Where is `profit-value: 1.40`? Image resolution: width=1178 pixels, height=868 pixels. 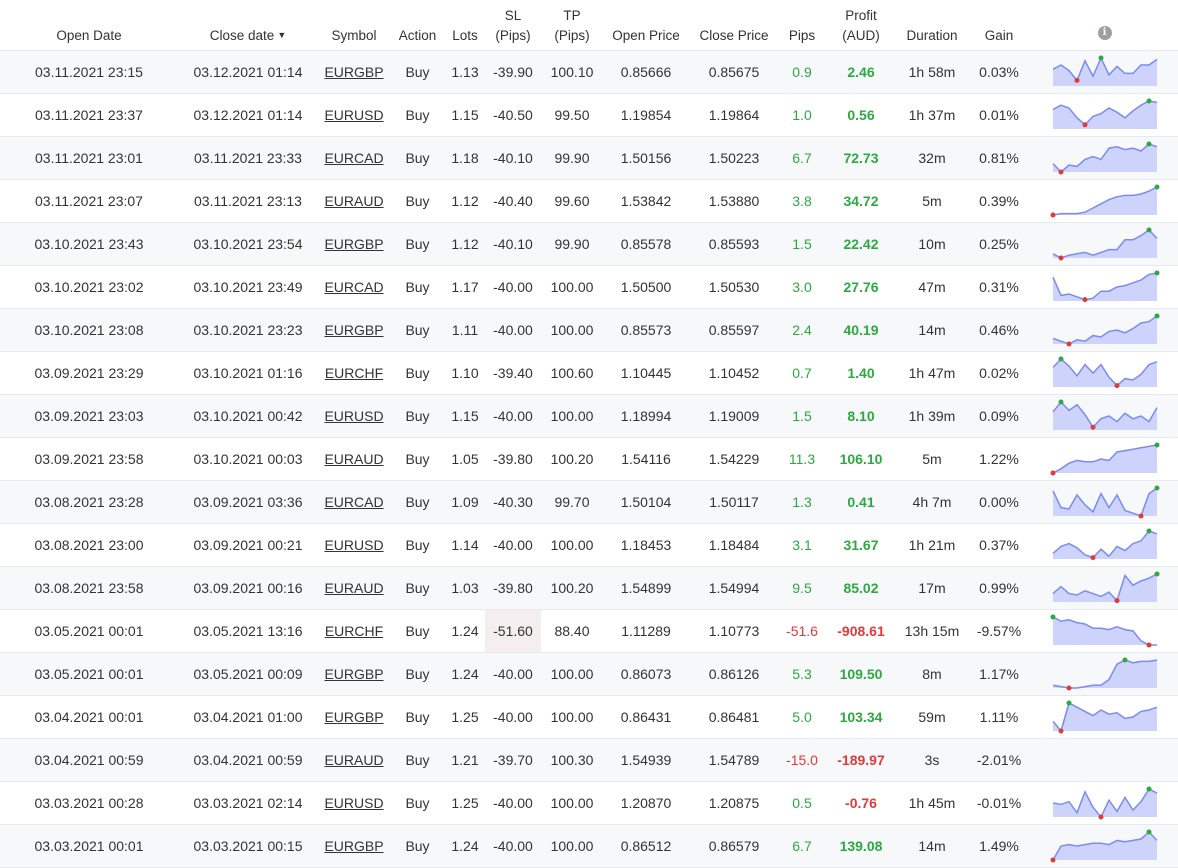 profit-value: 1.40 is located at coordinates (861, 373).